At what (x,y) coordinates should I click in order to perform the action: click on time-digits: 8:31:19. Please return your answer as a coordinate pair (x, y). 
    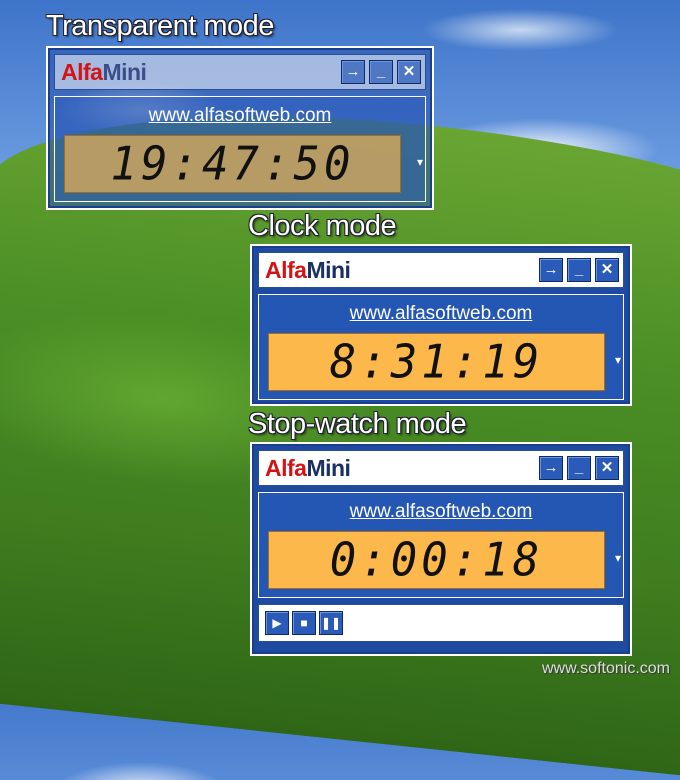
    Looking at the image, I should click on (436, 362).